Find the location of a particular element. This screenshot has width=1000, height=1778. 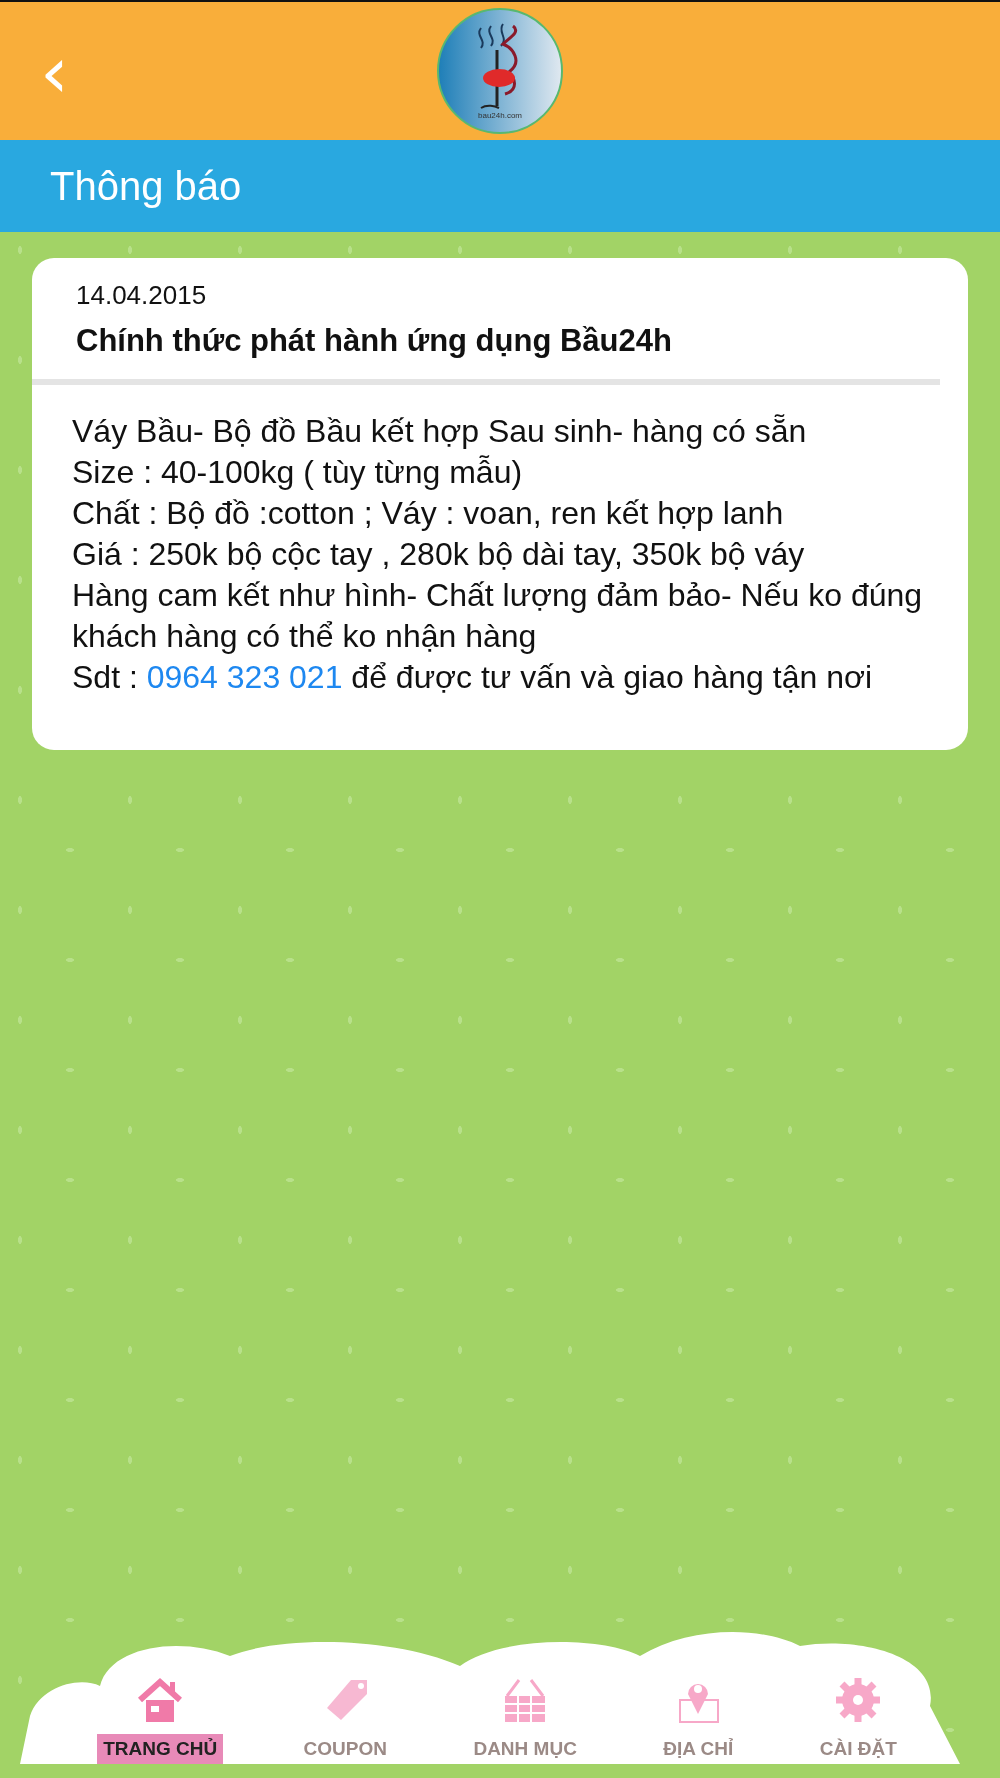

notice-text: Giá : 250k bộ cộc tay , 280k bộ dài tay, 350k bộ váy is located at coordinates (439, 554).